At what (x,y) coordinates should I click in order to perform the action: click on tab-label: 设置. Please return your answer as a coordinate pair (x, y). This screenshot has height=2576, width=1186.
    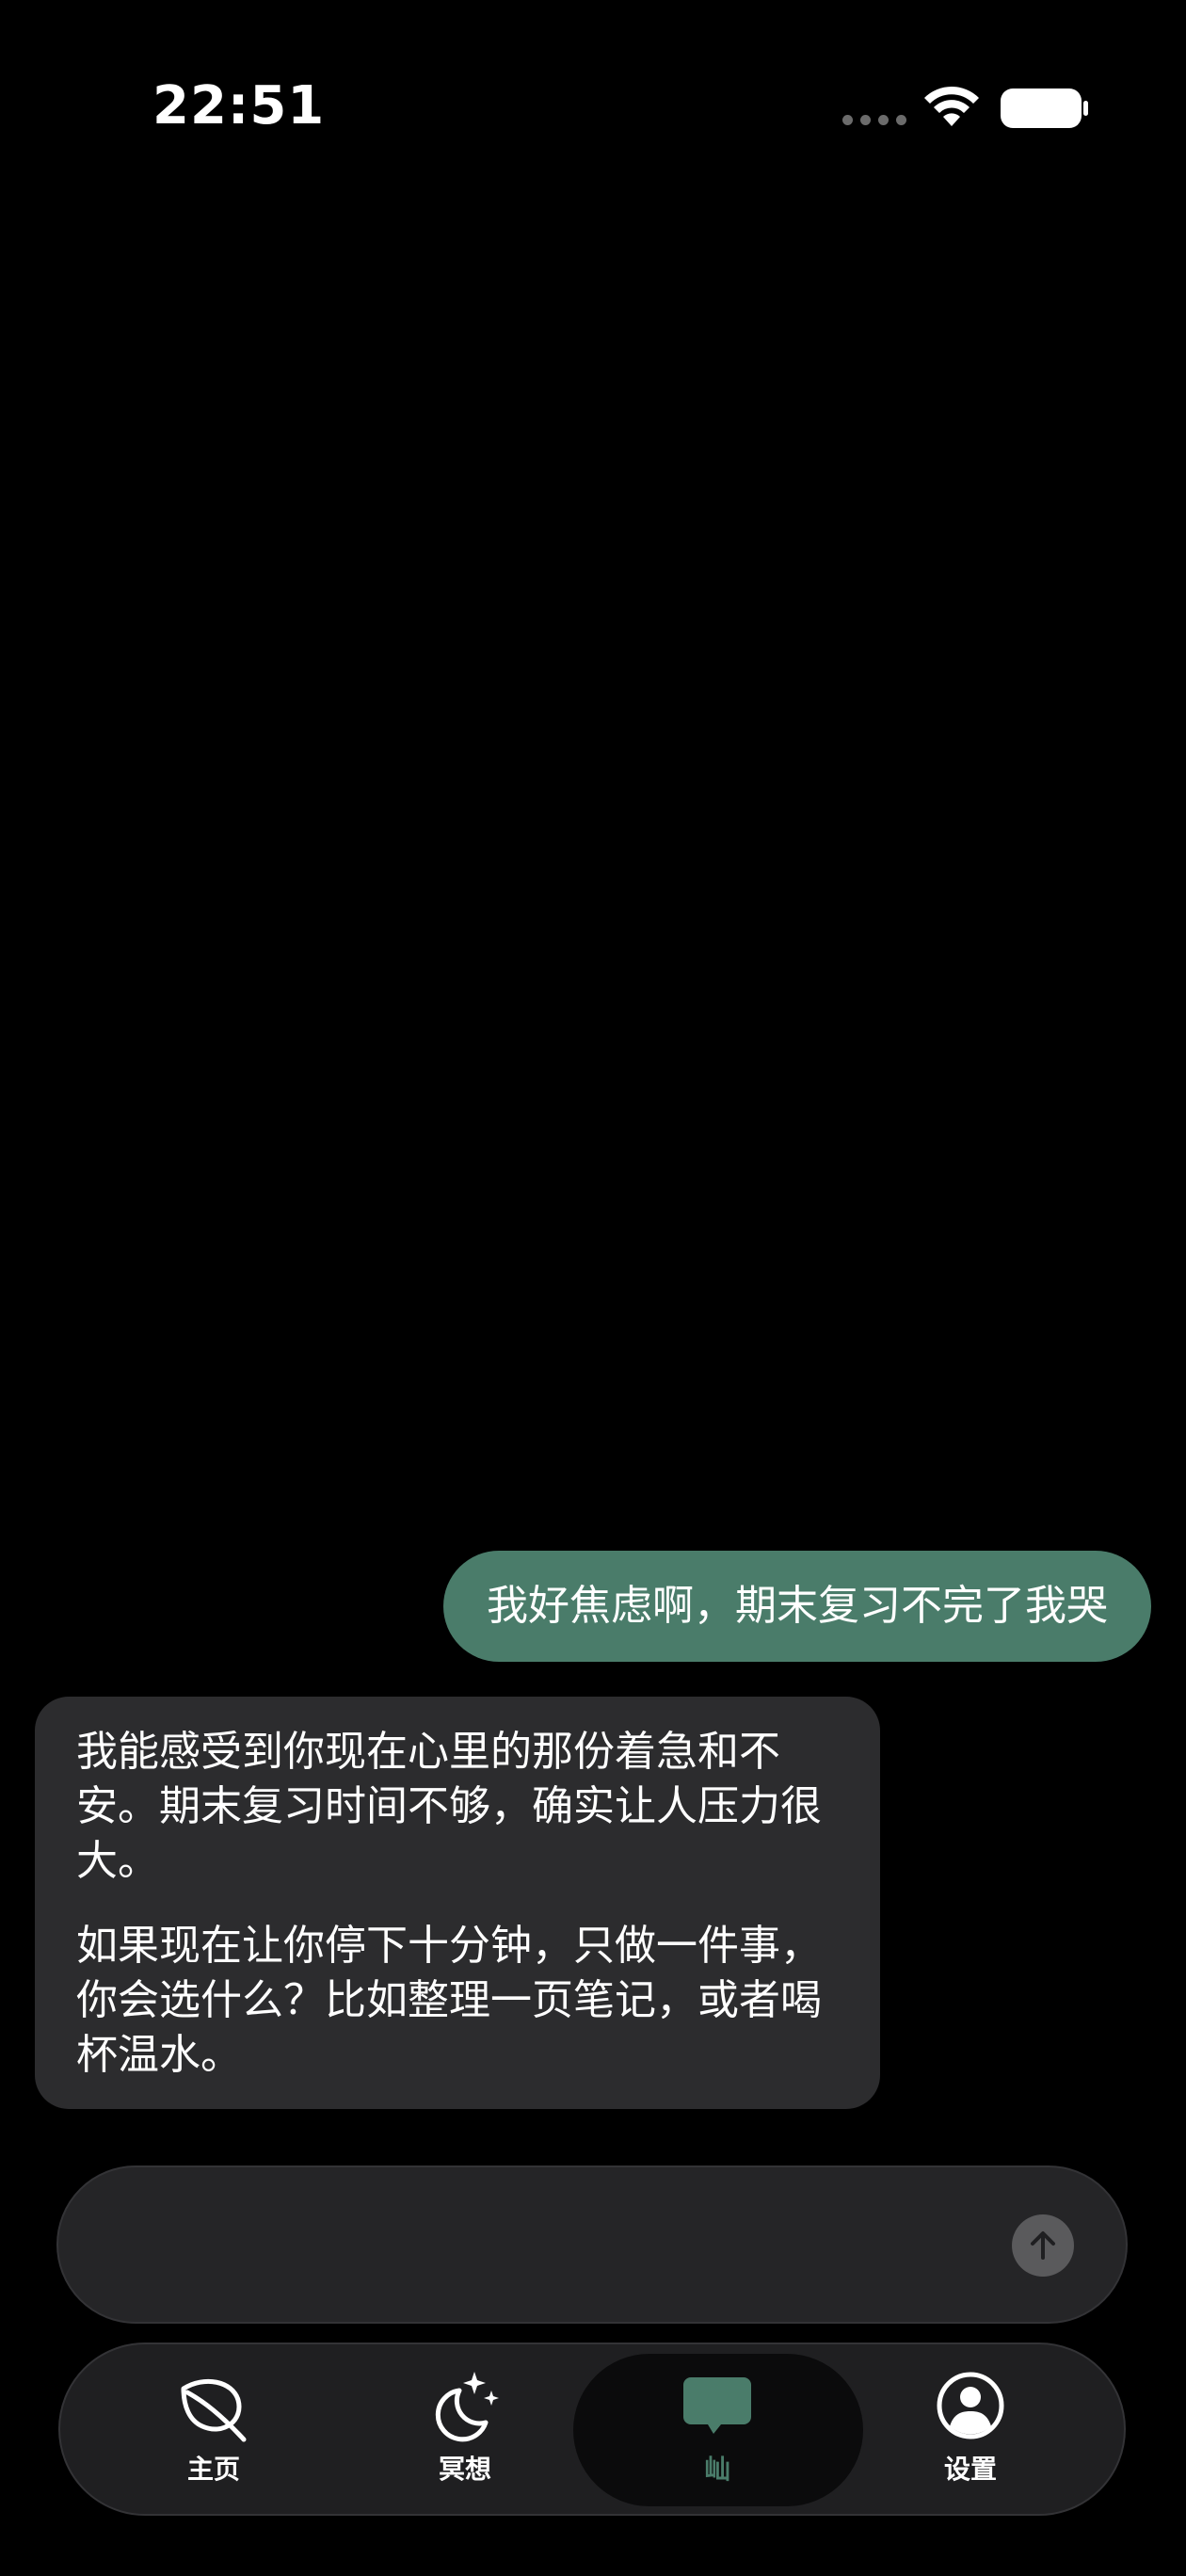
    Looking at the image, I should click on (970, 2469).